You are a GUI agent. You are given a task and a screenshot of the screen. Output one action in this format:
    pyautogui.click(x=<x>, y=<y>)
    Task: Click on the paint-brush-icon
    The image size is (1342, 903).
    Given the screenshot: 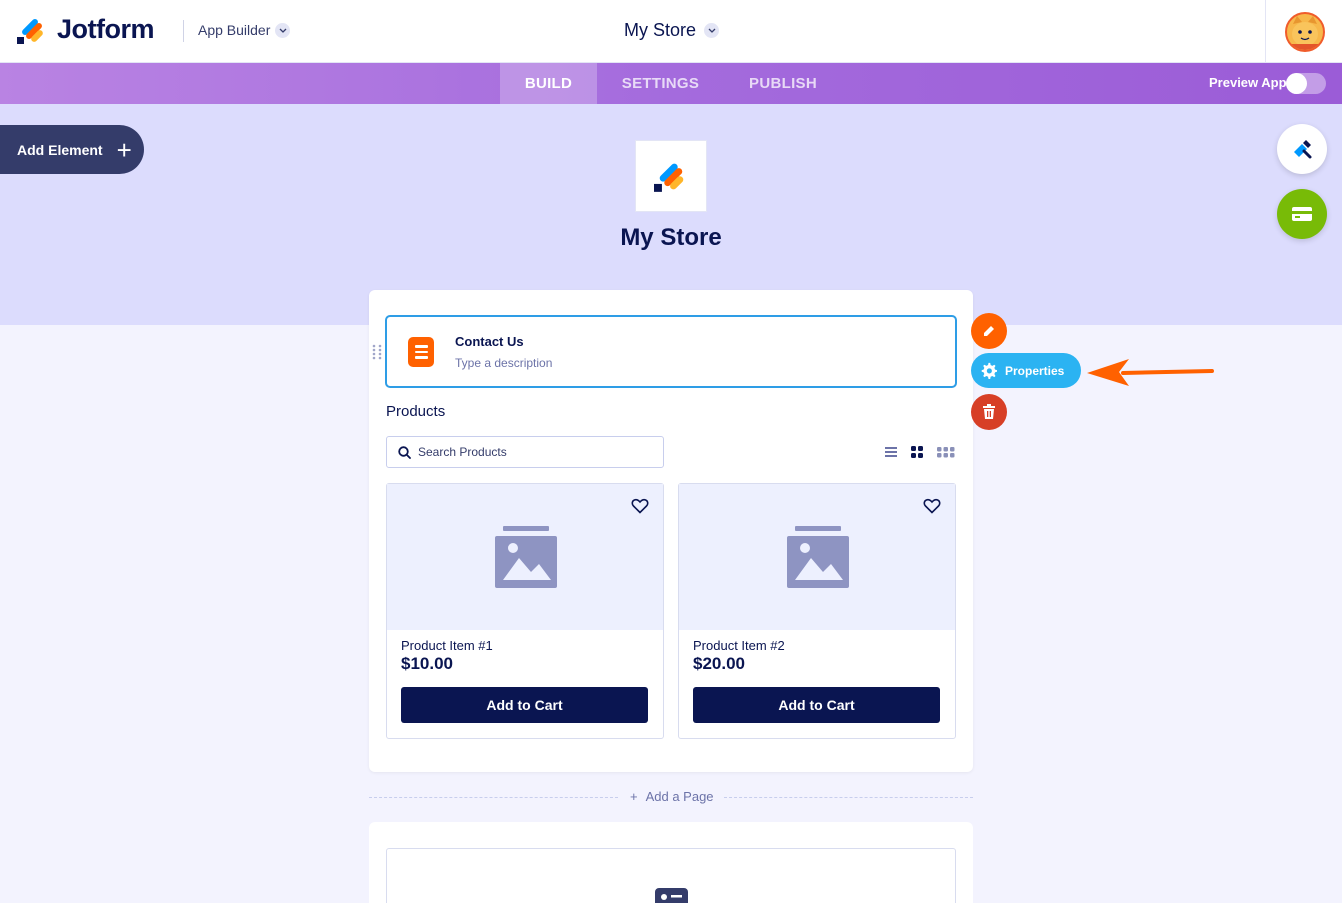 What is the action you would take?
    pyautogui.click(x=1303, y=149)
    